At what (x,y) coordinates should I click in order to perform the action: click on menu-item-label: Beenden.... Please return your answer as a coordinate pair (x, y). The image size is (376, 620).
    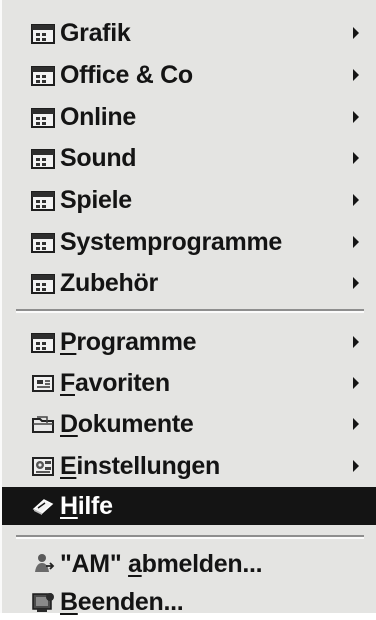
    Looking at the image, I should click on (122, 601).